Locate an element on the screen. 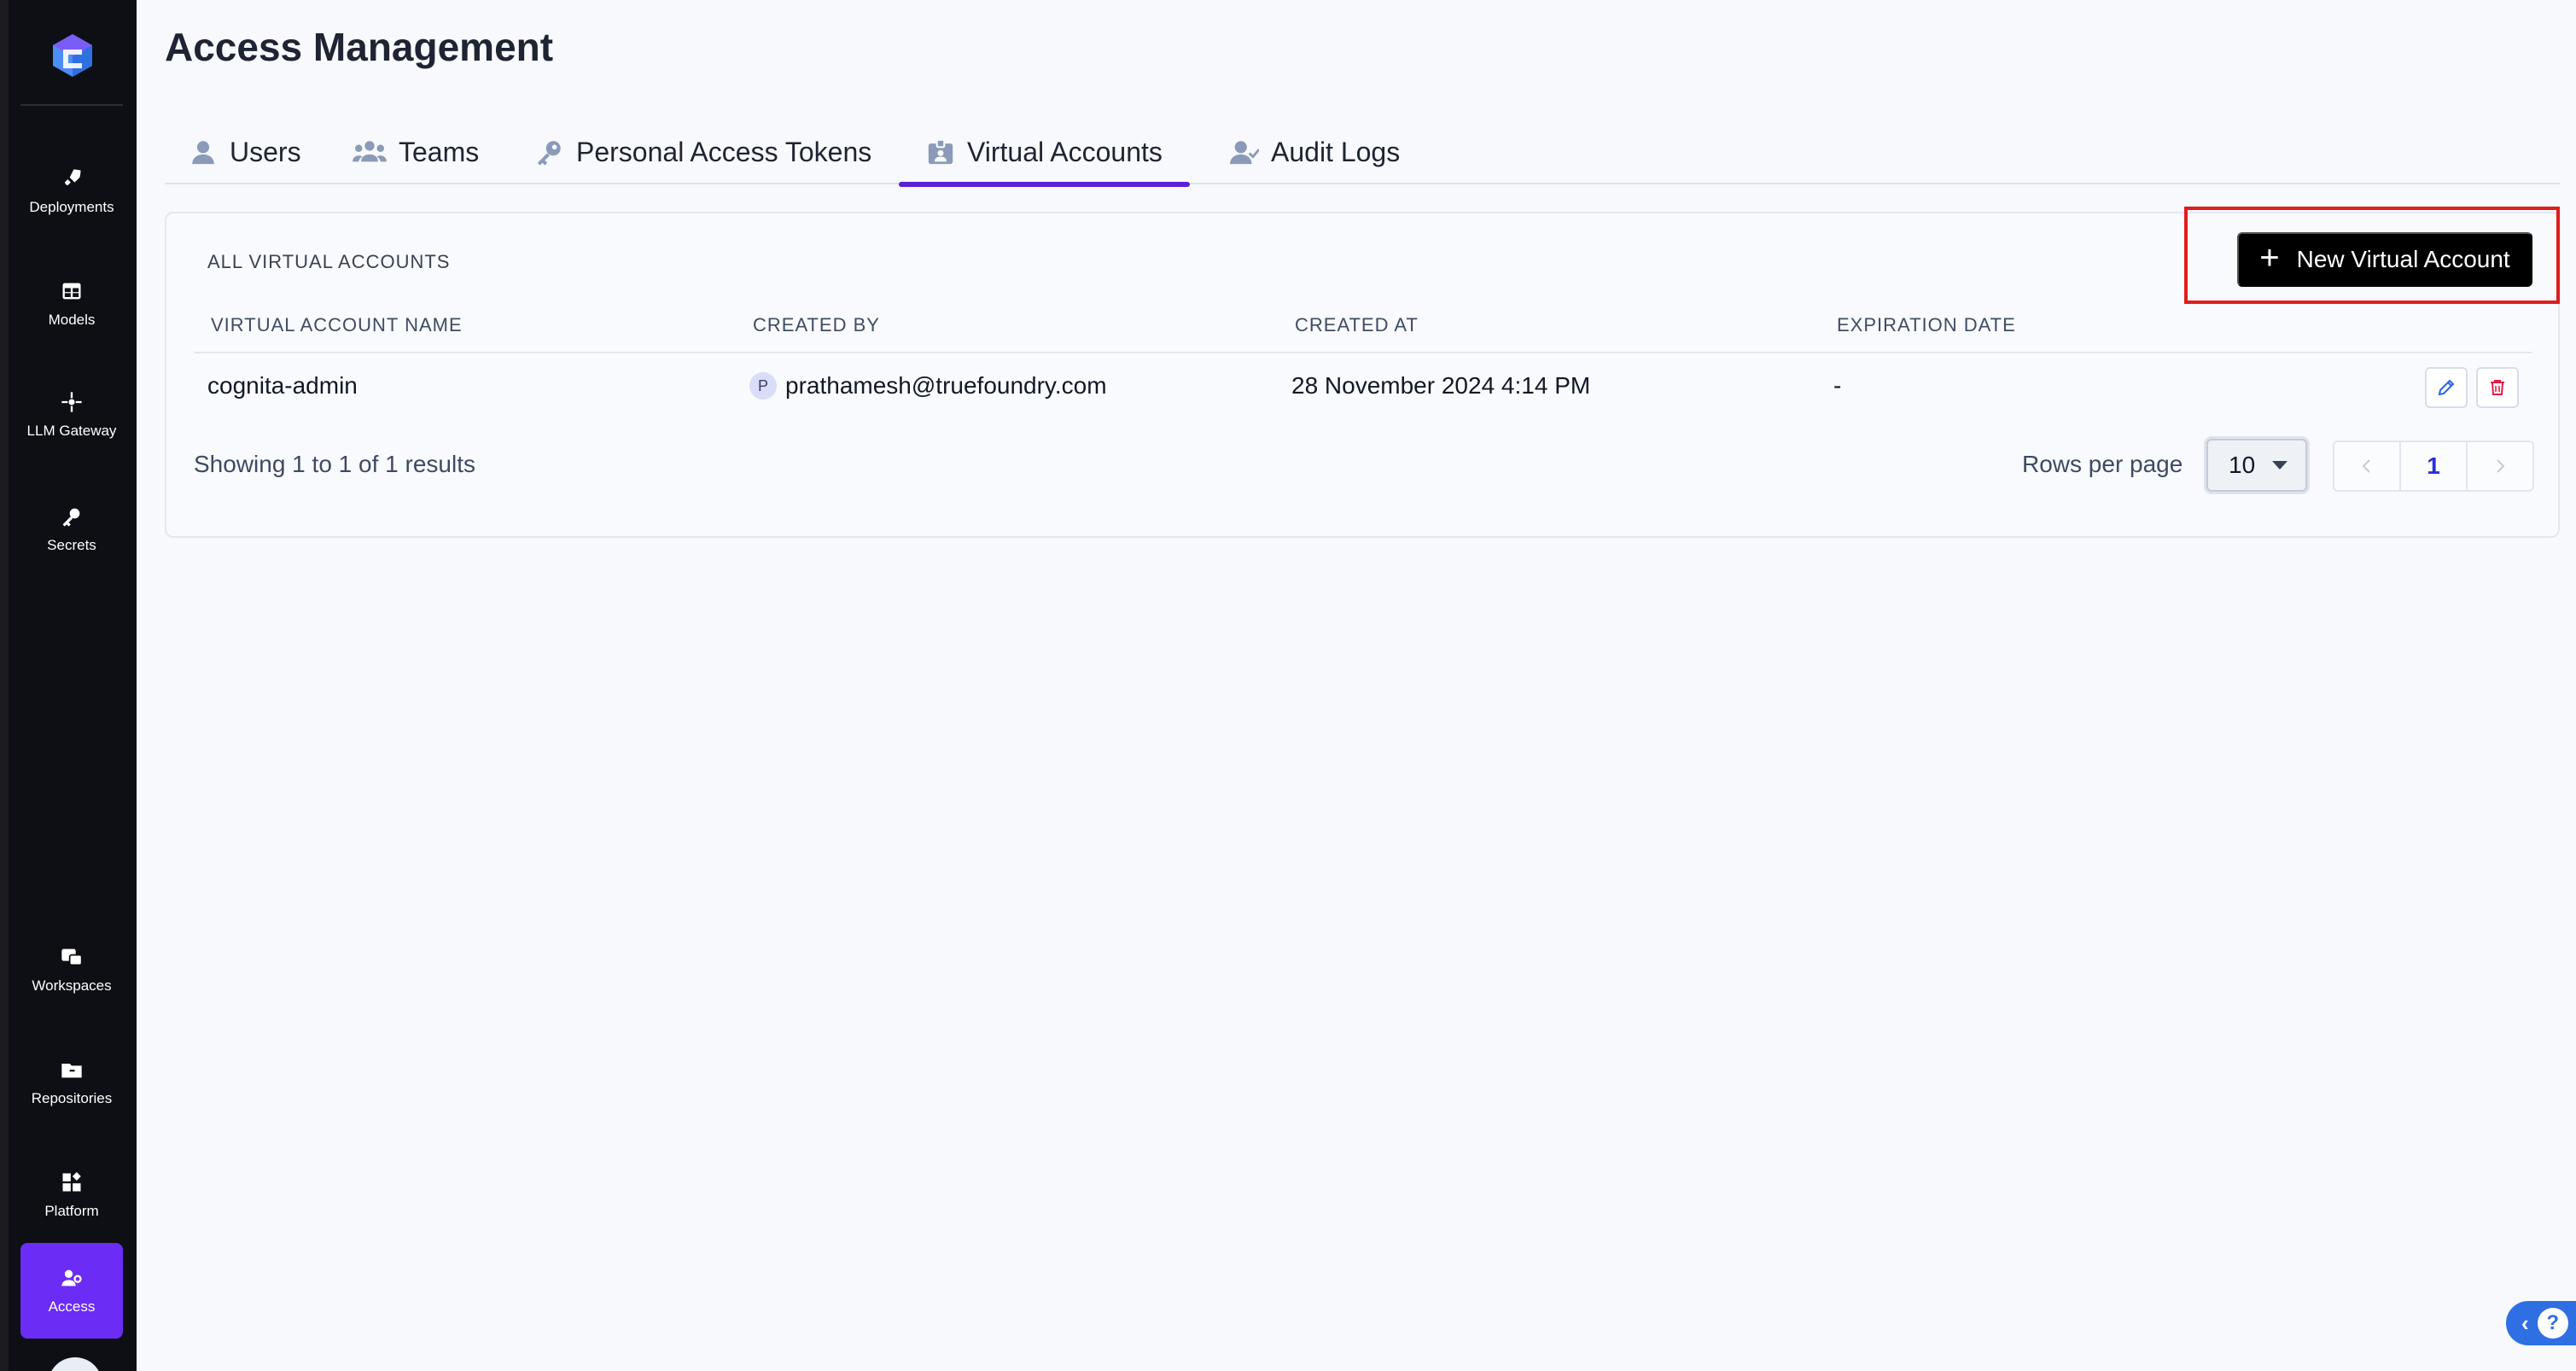 The height and width of the screenshot is (1371, 2576). new-virtual-account-label: New Virtual Account is located at coordinates (2403, 259).